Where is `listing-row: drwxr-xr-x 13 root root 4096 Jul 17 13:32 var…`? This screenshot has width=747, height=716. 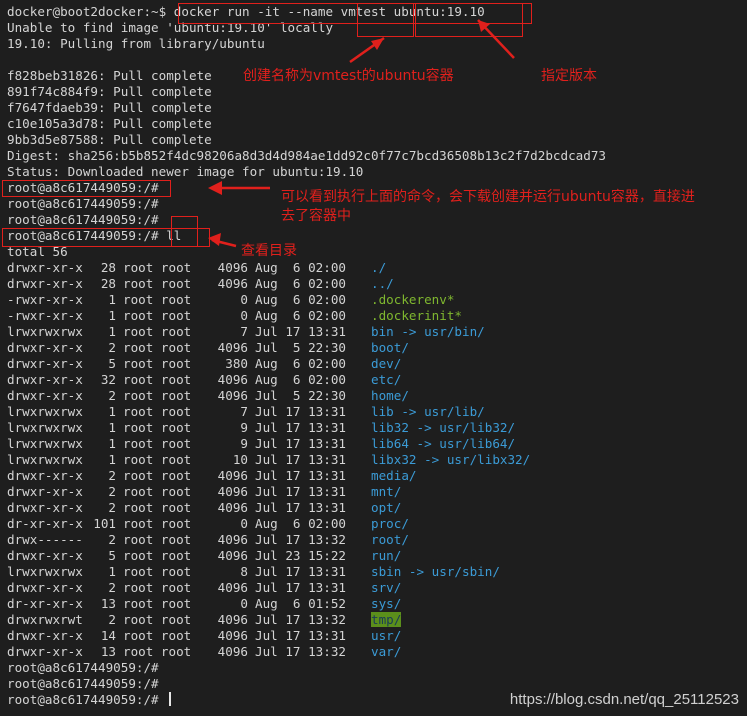 listing-row: drwxr-xr-x 13 root root 4096 Jul 17 13:32 var… is located at coordinates (204, 652).